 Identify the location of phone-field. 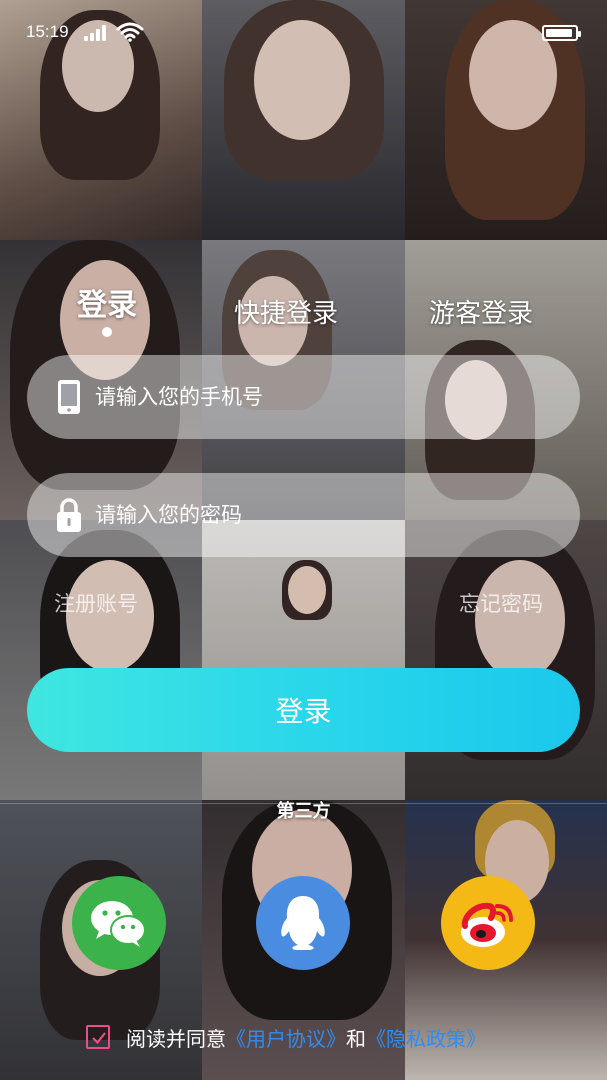
(303, 397).